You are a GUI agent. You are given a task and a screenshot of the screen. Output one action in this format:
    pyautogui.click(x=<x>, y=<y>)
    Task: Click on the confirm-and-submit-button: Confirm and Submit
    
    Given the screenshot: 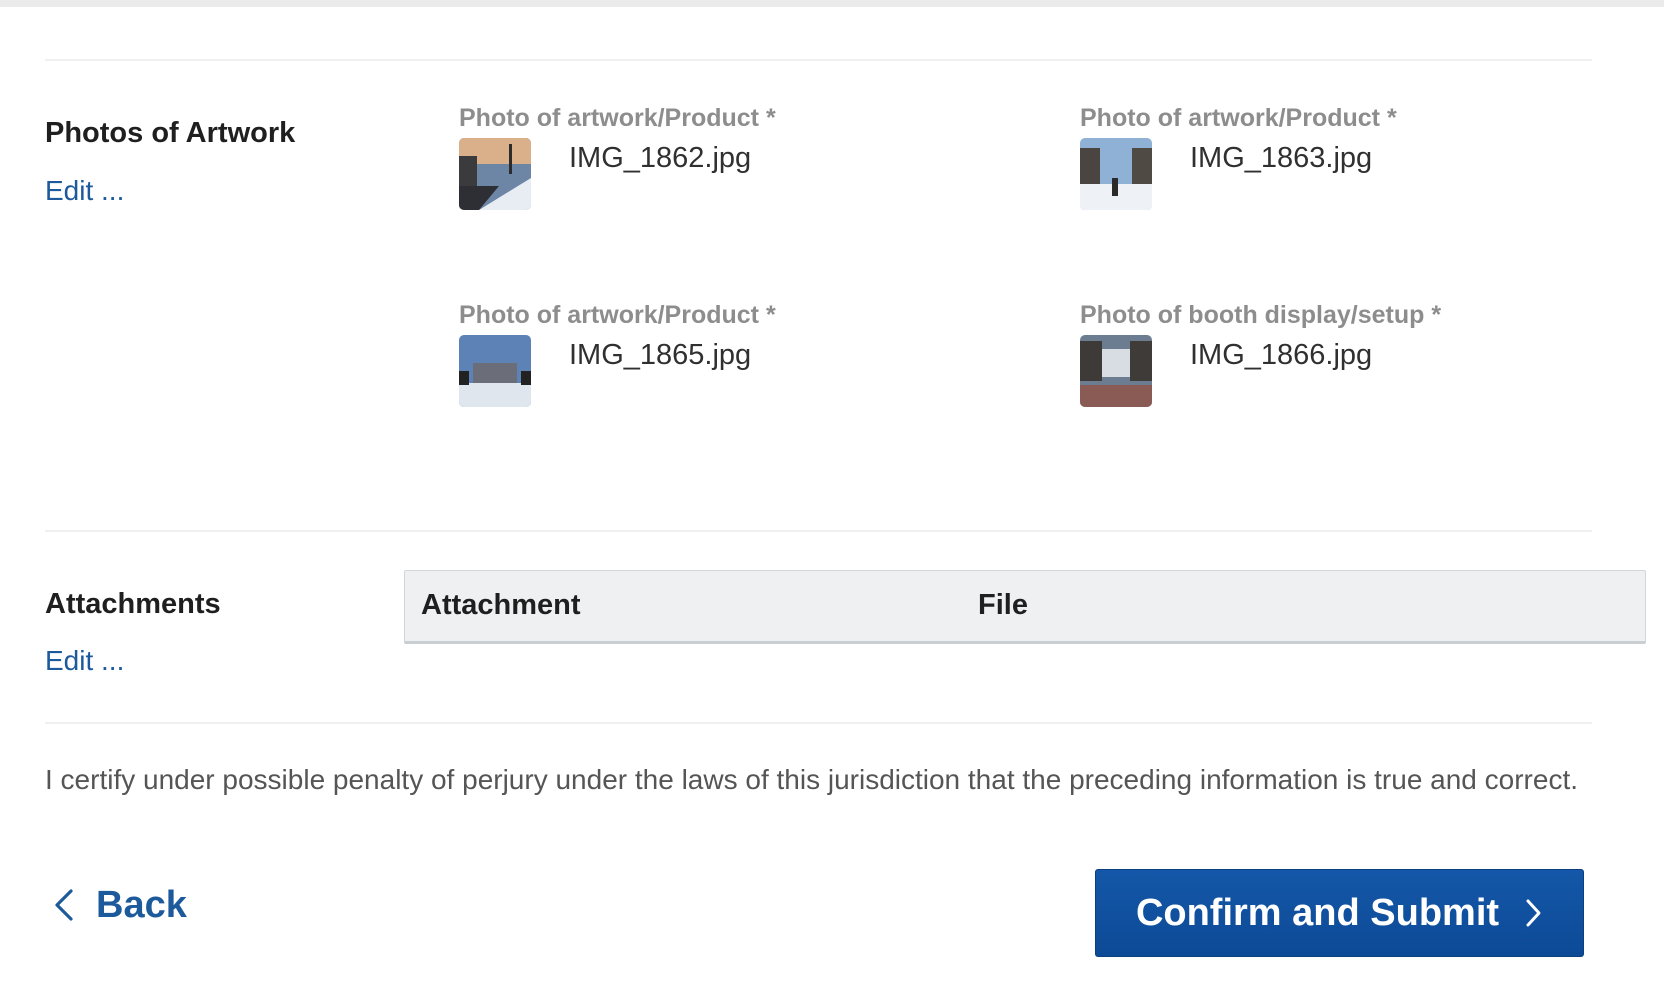 What is the action you would take?
    pyautogui.click(x=1339, y=913)
    